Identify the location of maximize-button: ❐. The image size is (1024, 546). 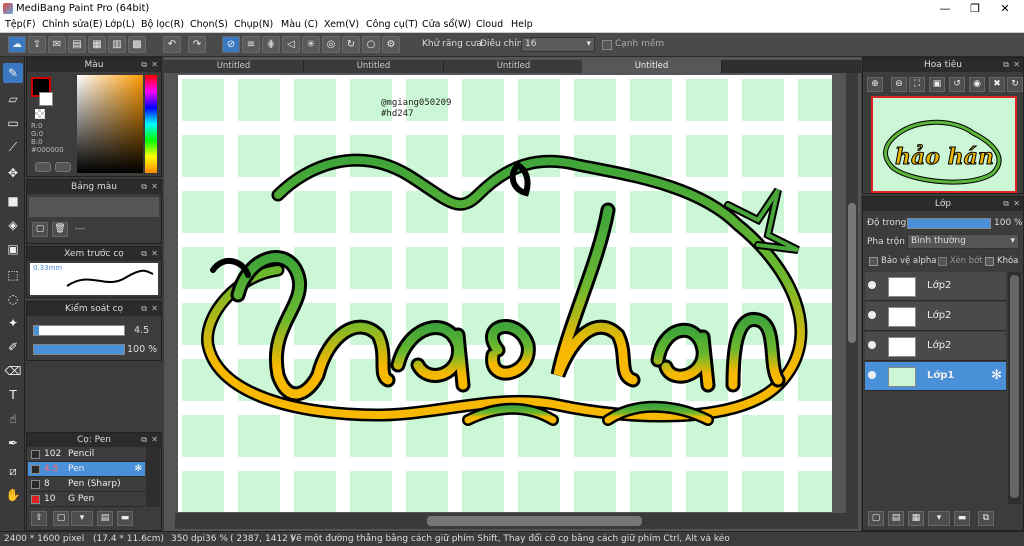
(975, 9).